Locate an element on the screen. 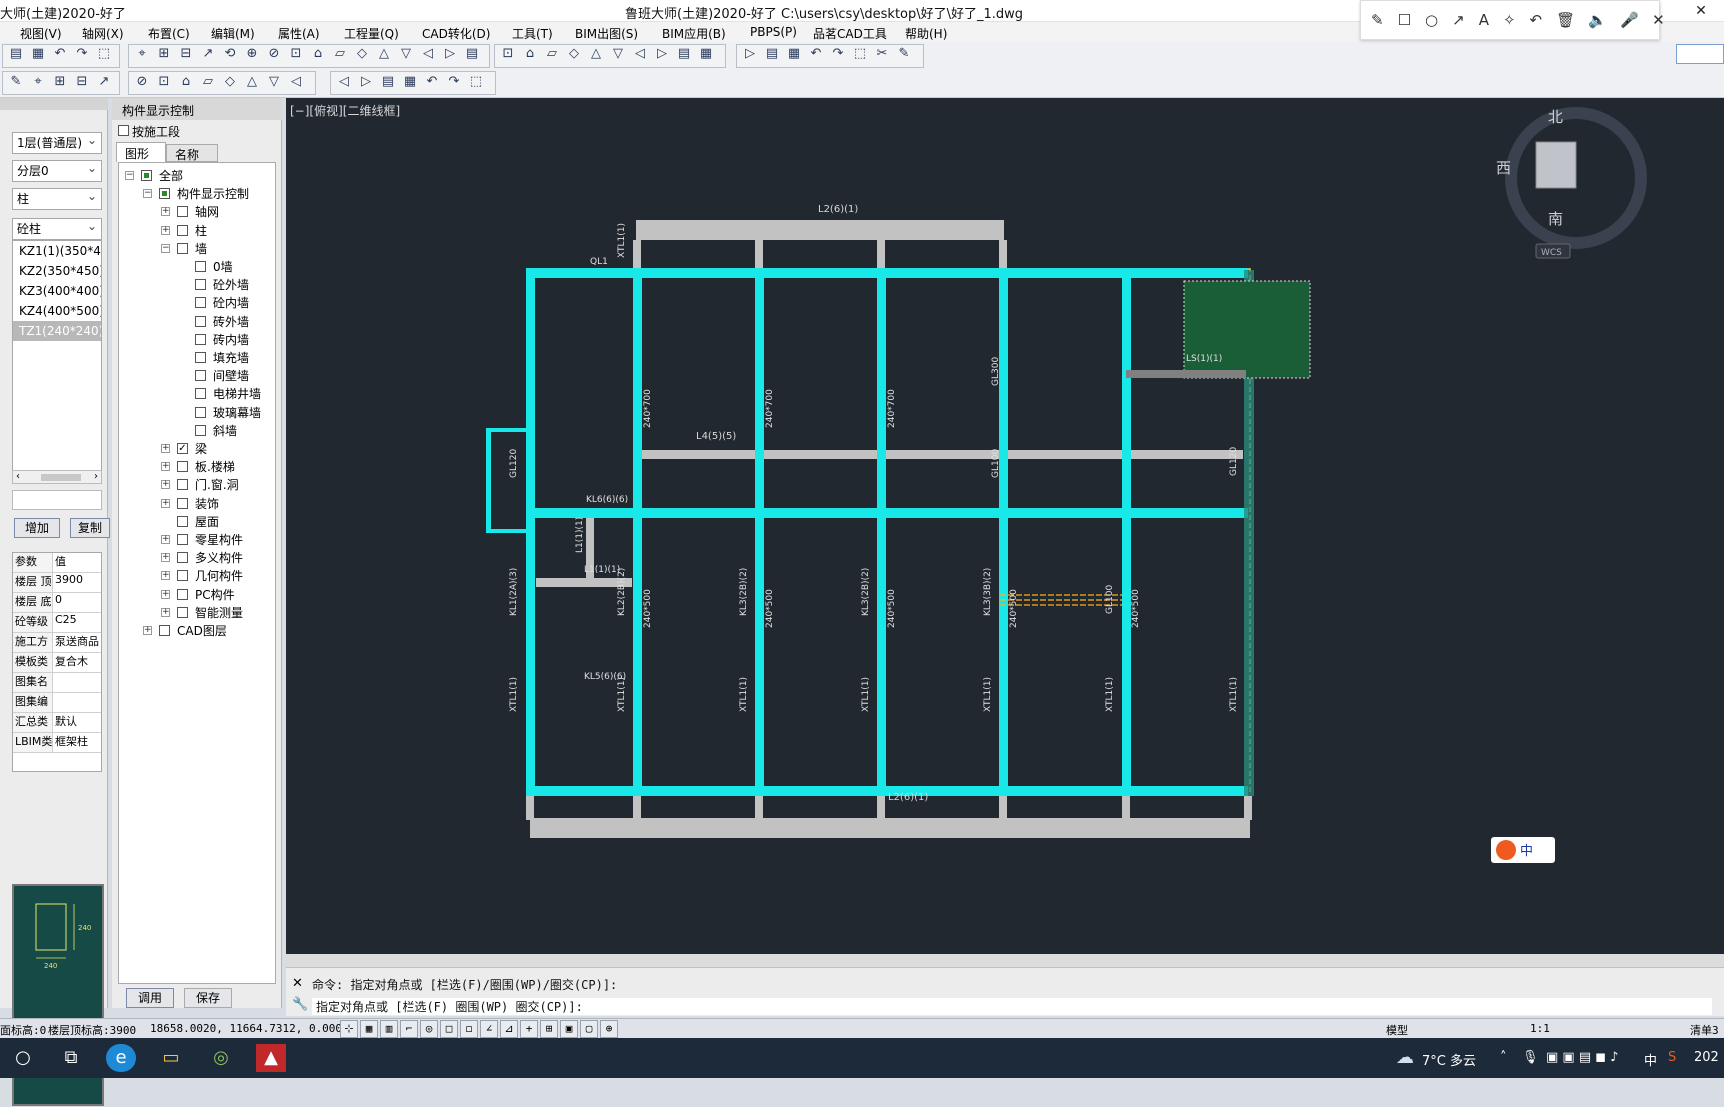 This screenshot has height=1107, width=1724. tree-node-label: 装饰 is located at coordinates (207, 504).